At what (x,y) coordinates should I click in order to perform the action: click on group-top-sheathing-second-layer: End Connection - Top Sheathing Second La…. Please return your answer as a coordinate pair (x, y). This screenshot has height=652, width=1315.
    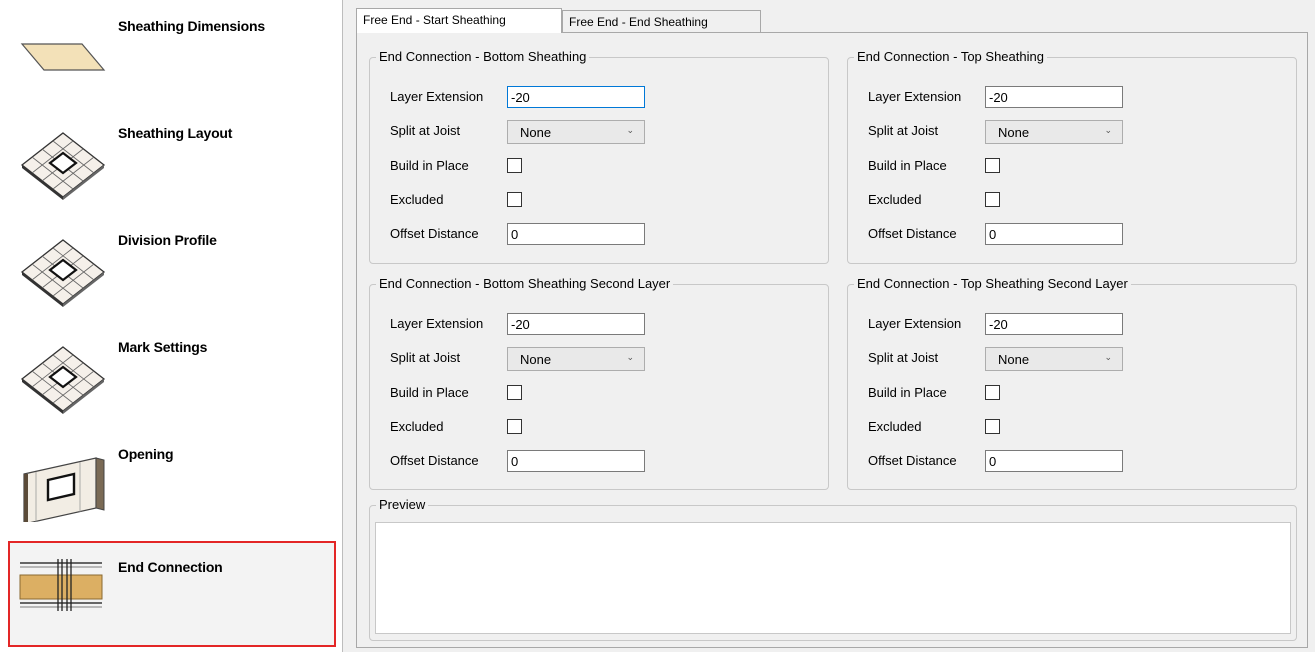
    Looking at the image, I should click on (1072, 383).